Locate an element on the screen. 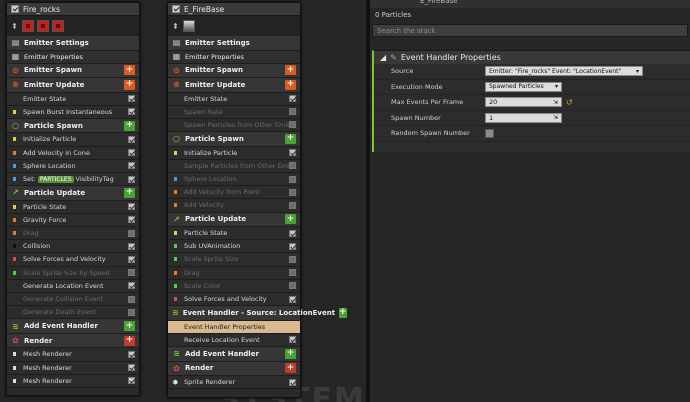  module-row: Set: PARTICLES VisibilityTag is located at coordinates (73, 179).